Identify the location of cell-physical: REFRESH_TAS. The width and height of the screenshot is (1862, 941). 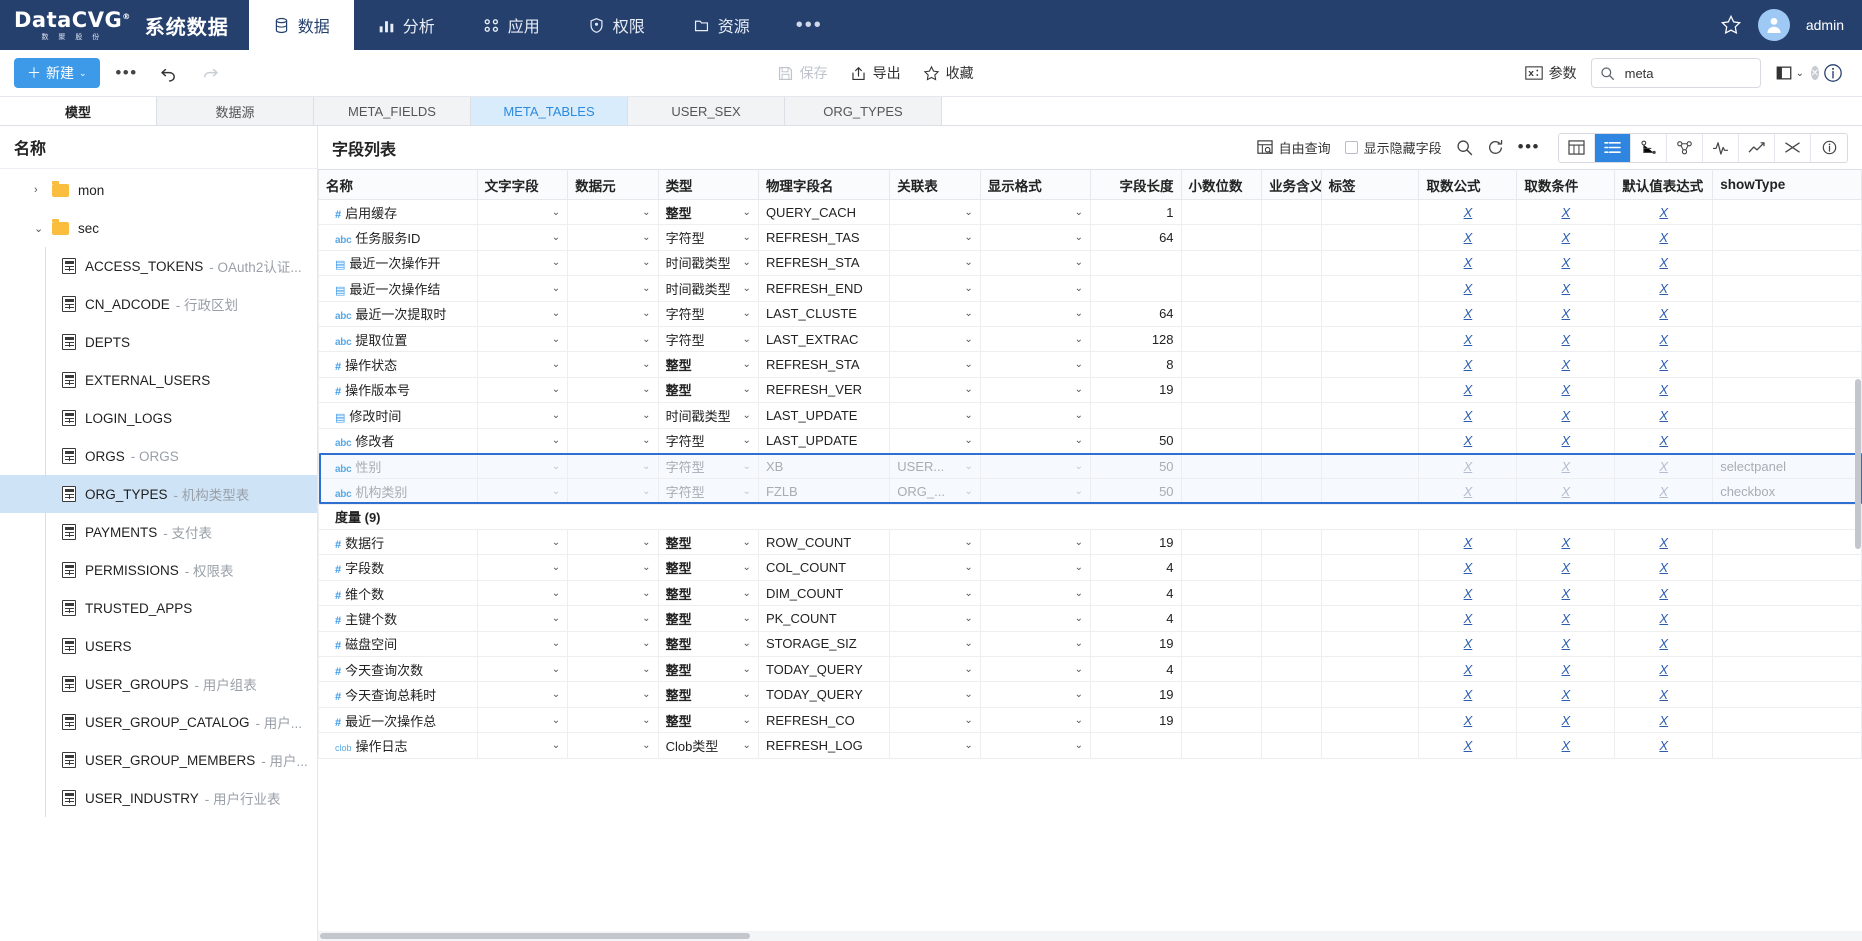
(824, 237).